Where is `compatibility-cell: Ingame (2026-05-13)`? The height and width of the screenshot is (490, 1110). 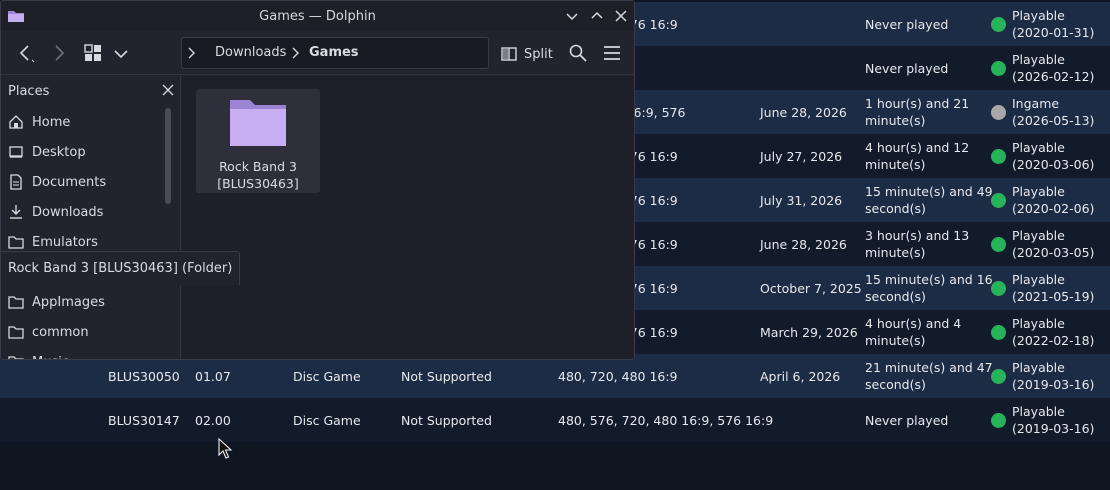
compatibility-cell: Ingame (2026-05-13) is located at coordinates (1042, 112).